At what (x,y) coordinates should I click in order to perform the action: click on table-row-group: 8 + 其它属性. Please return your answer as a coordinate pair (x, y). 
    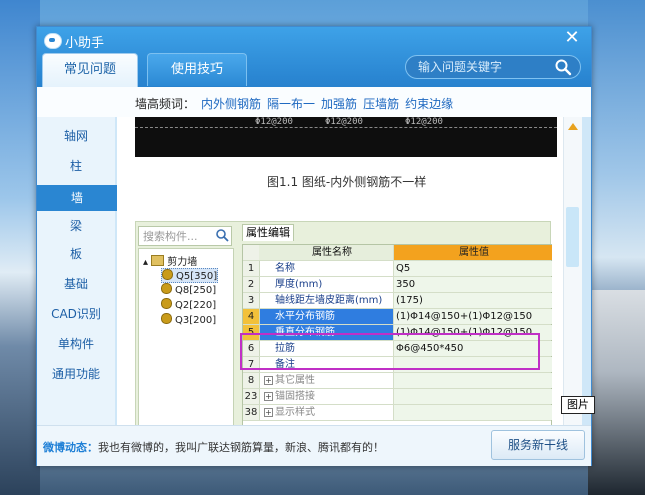
    Looking at the image, I should click on (397, 381).